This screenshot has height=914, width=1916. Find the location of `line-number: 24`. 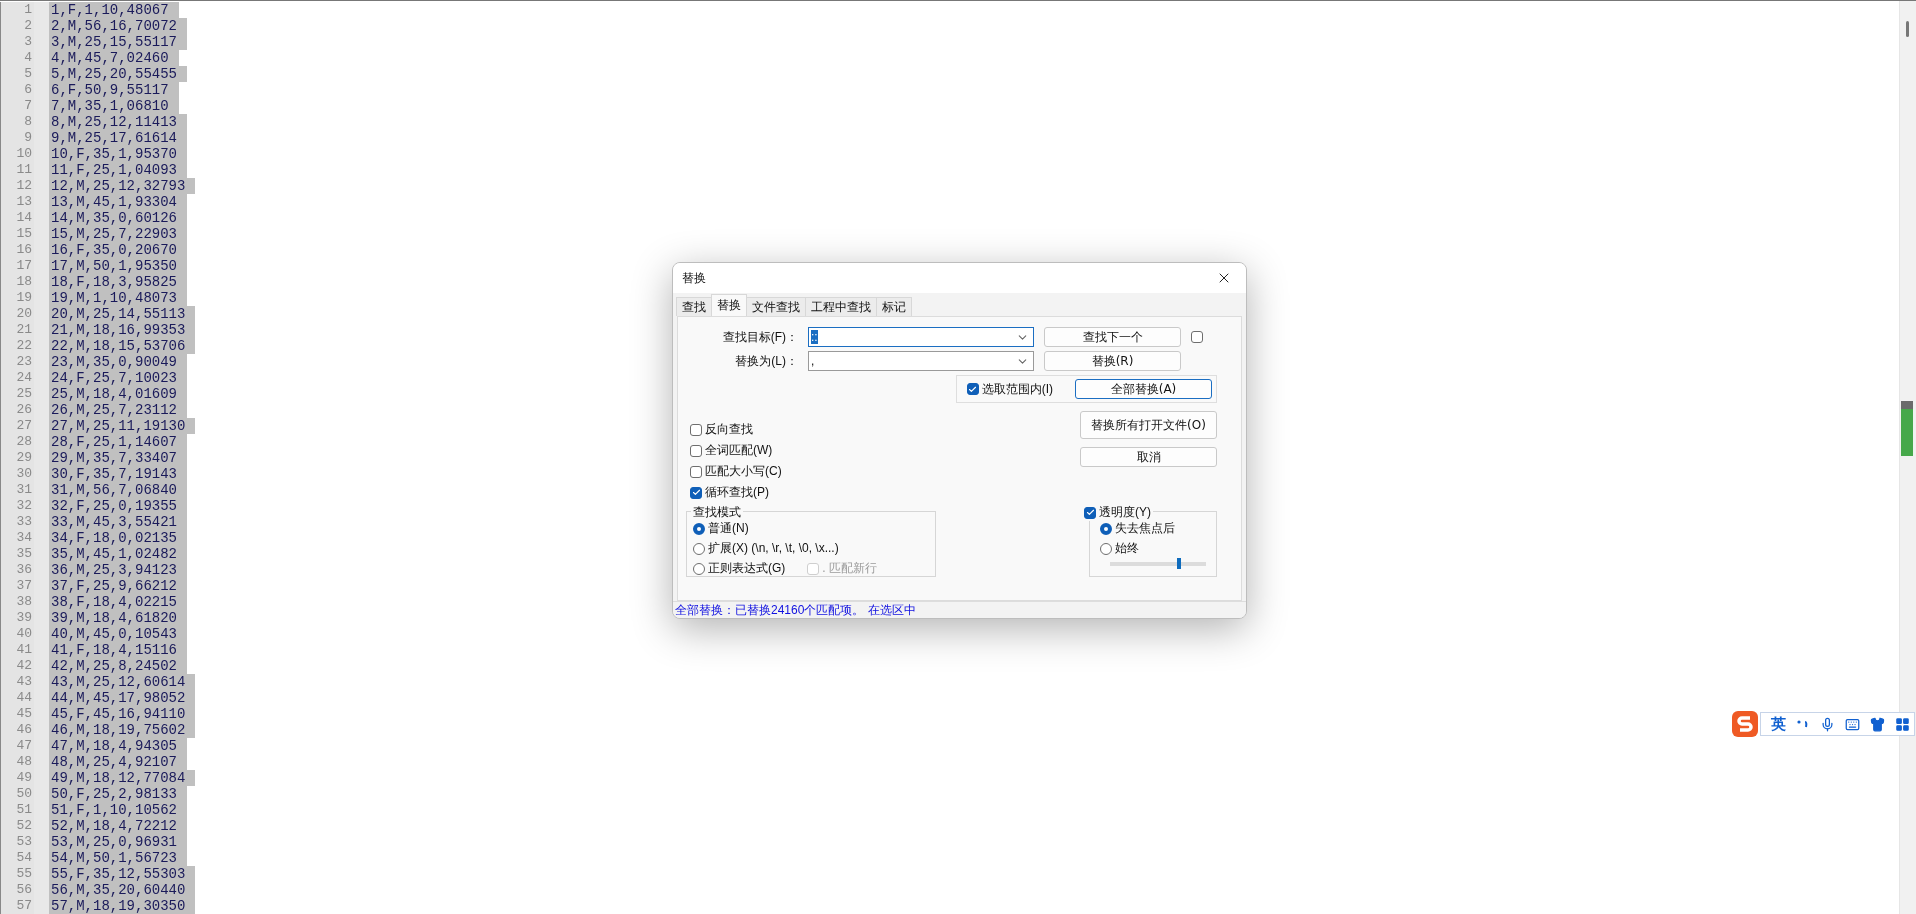

line-number: 24 is located at coordinates (23, 378).